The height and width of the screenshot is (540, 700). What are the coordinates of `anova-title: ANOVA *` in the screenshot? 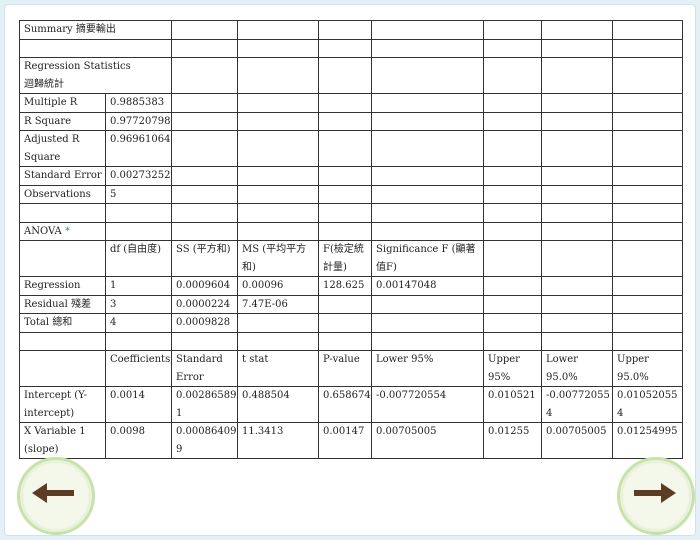 It's located at (62, 231).